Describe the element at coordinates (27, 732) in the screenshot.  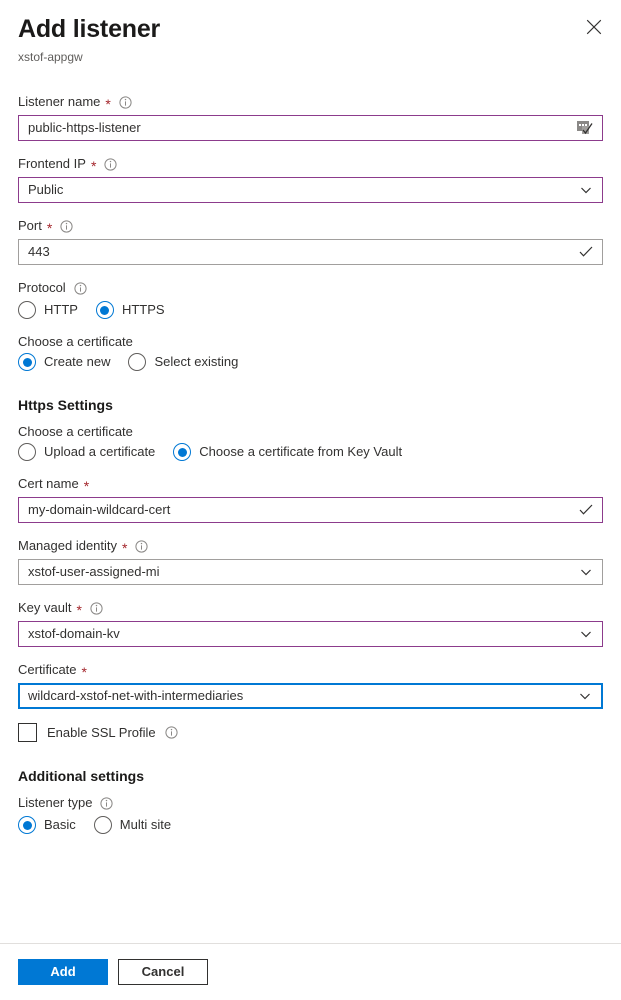
I see `checkbox-box` at that location.